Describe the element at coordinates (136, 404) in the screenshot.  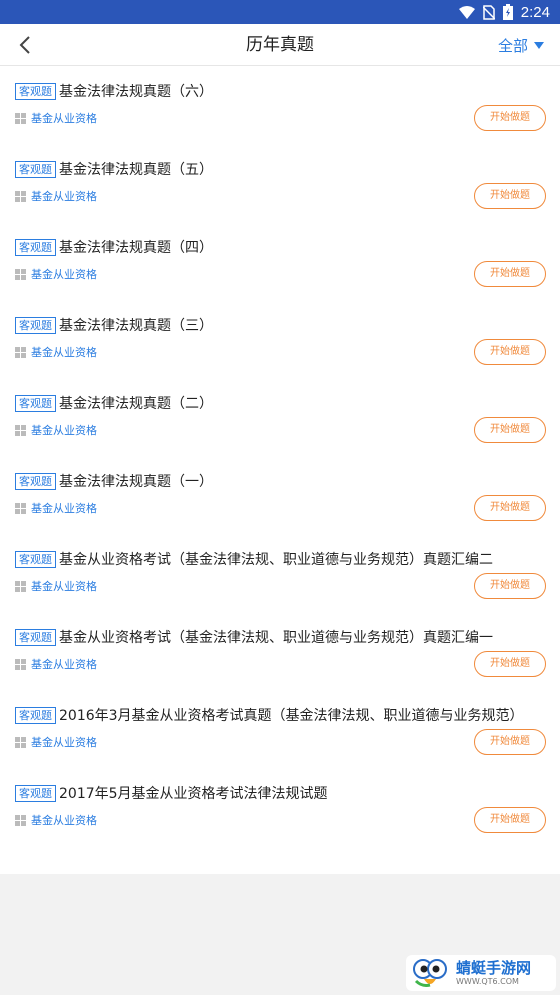
I see `item-title: 基金法律法规真题（二）` at that location.